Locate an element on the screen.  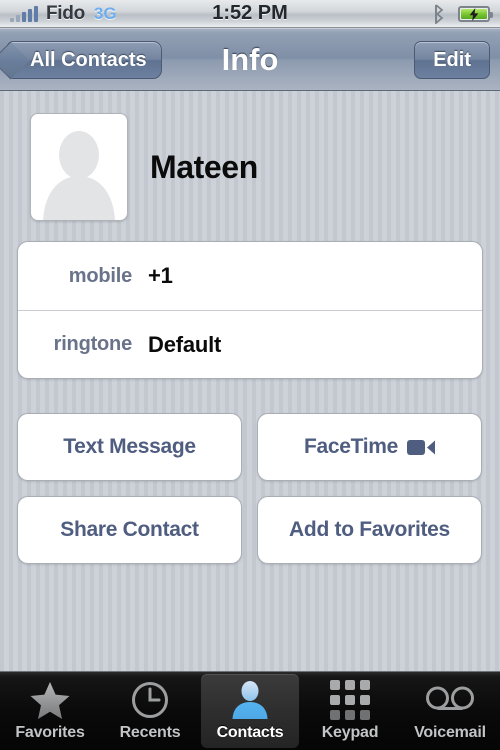
add-to-favorites-button: Add to Favorites is located at coordinates (369, 530).